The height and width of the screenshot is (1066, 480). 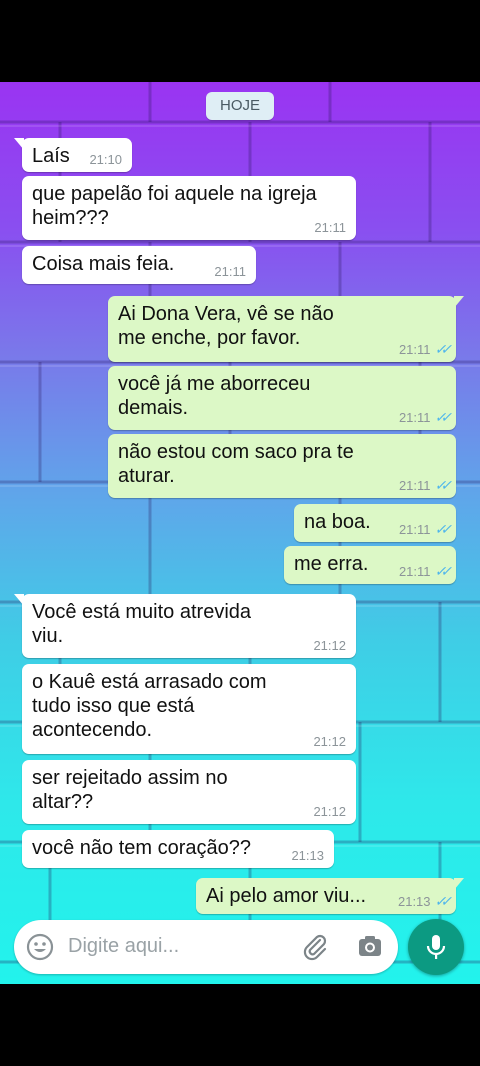 I want to click on date-chip: HOJE, so click(x=240, y=106).